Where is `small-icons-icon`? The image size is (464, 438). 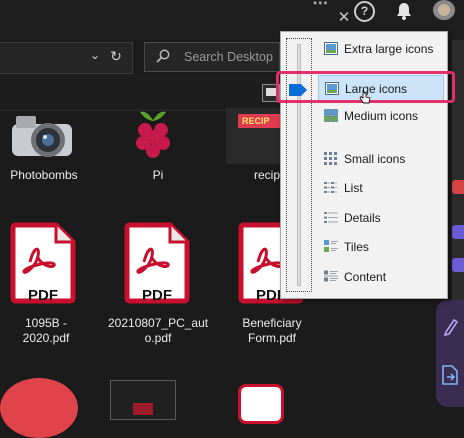 small-icons-icon is located at coordinates (331, 158).